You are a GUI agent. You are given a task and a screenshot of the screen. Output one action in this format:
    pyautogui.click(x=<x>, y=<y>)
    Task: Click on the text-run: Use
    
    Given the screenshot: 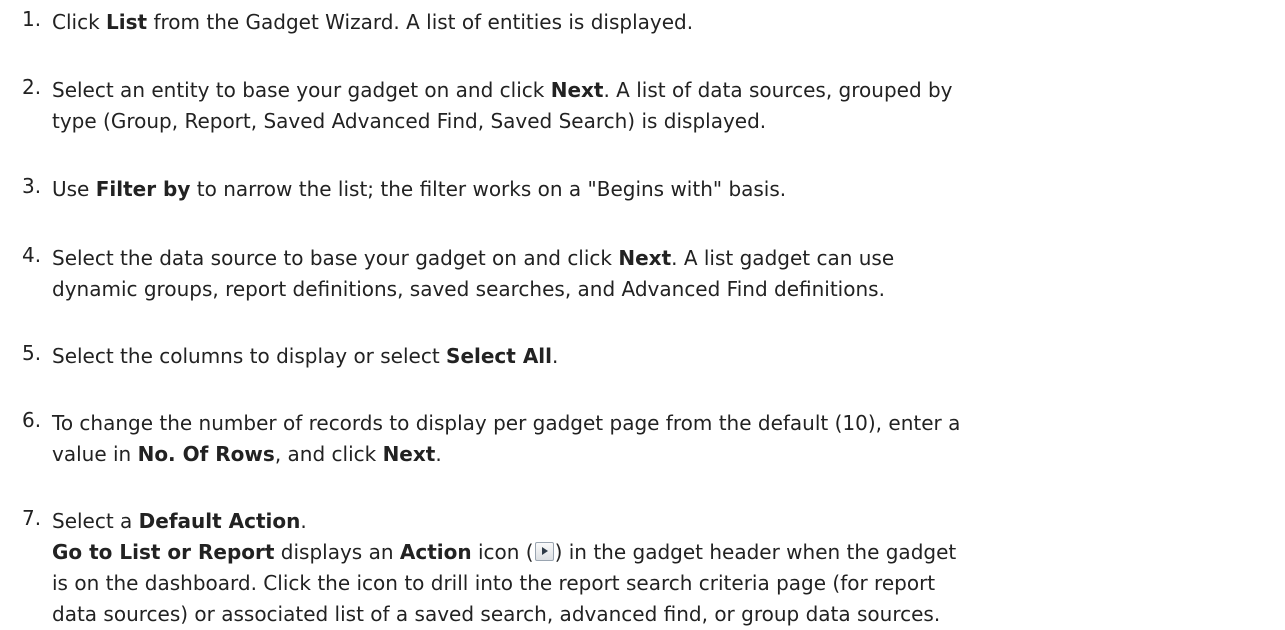 What is the action you would take?
    pyautogui.click(x=74, y=189)
    